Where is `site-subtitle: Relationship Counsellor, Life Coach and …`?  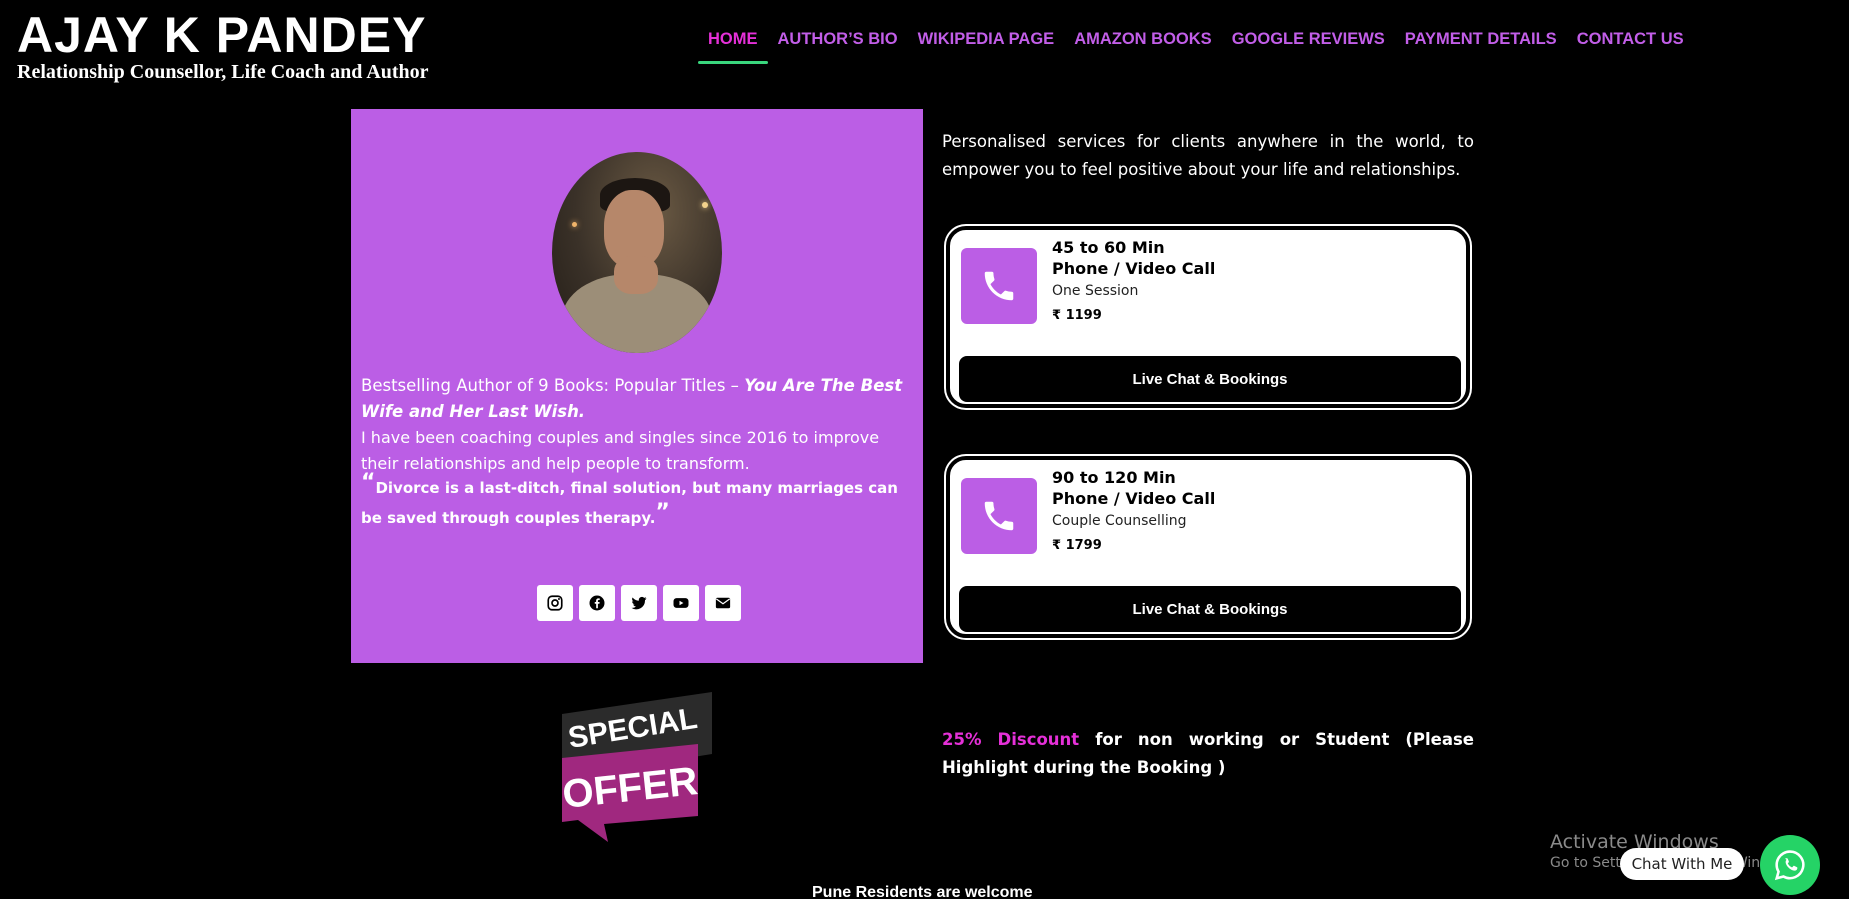
site-subtitle: Relationship Counsellor, Life Coach and … is located at coordinates (223, 72).